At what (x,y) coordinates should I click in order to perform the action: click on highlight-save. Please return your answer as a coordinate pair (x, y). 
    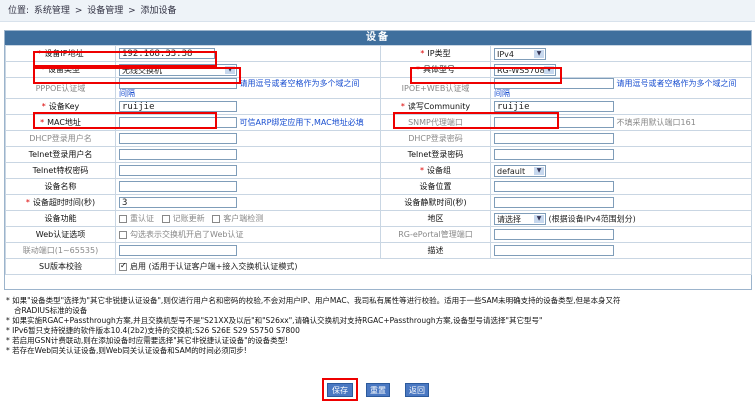
    Looking at the image, I should click on (340, 389).